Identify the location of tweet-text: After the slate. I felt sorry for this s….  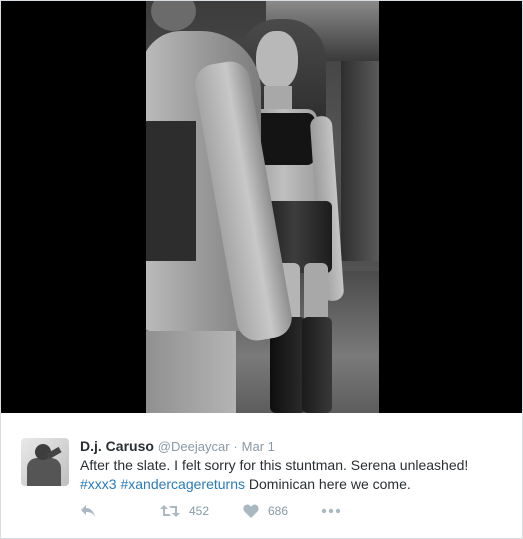
(292, 475).